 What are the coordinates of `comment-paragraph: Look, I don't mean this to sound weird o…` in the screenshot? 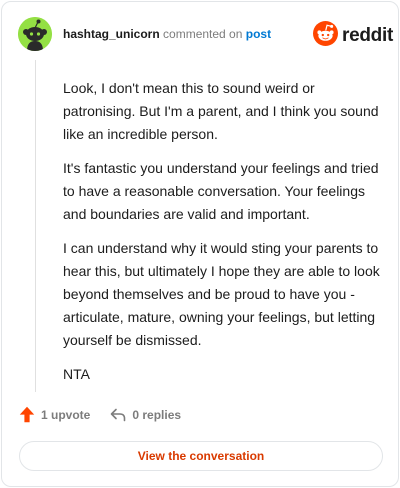 It's located at (221, 111).